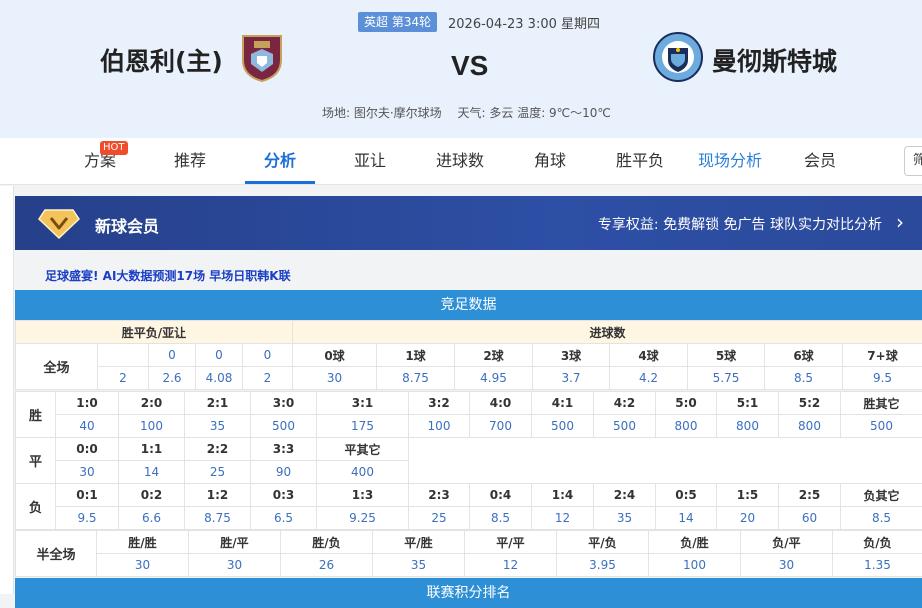  I want to click on tab-analysis: 分析, so click(280, 161).